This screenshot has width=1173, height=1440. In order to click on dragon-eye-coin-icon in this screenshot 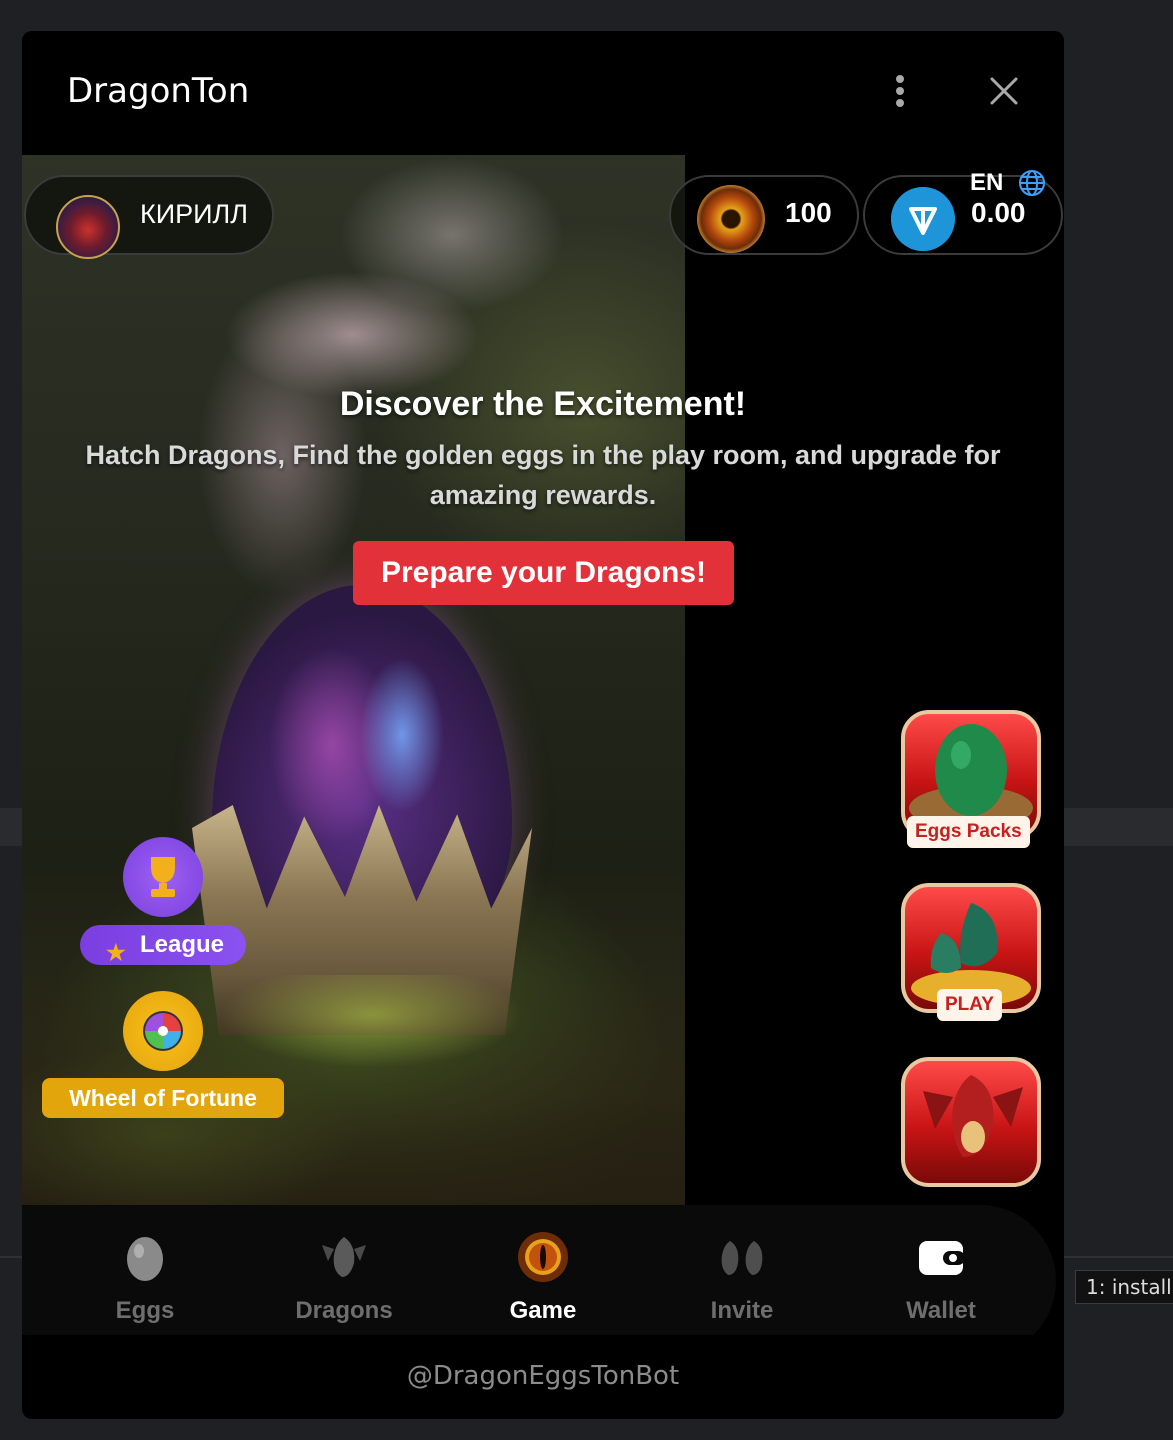, I will do `click(731, 219)`.